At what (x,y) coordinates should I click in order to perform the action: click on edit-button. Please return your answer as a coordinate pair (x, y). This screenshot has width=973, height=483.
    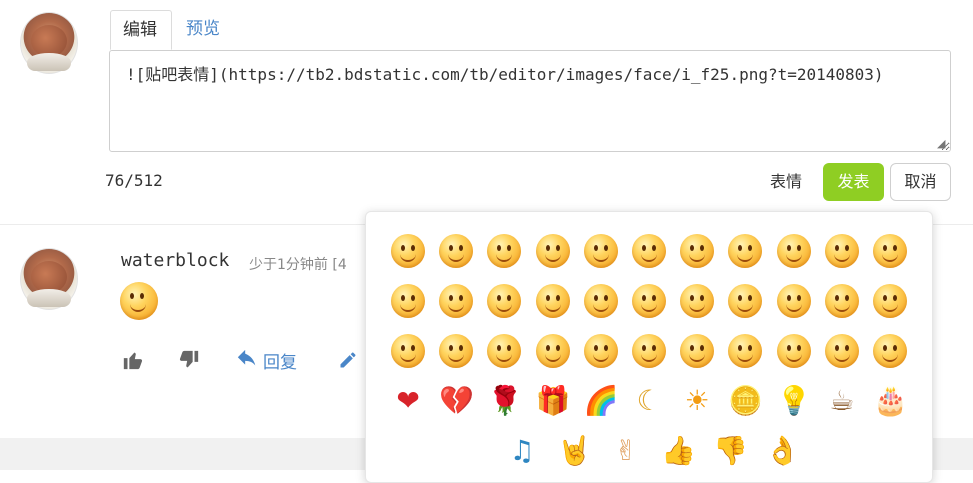
    Looking at the image, I should click on (348, 360).